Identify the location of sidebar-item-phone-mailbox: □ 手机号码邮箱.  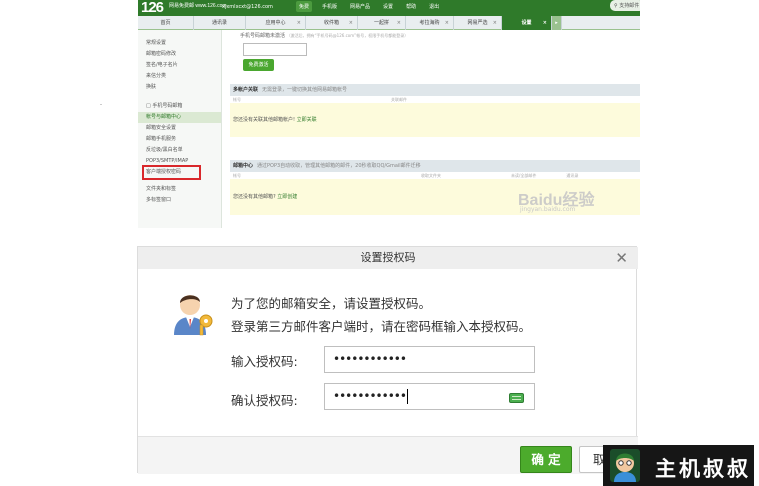
(179, 106).